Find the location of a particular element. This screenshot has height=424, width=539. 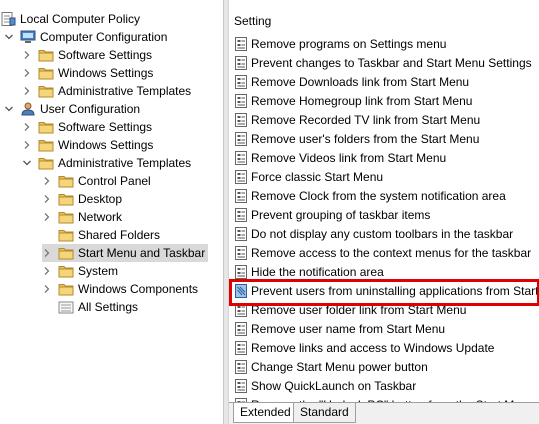

tree-item: System is located at coordinates (80, 271).